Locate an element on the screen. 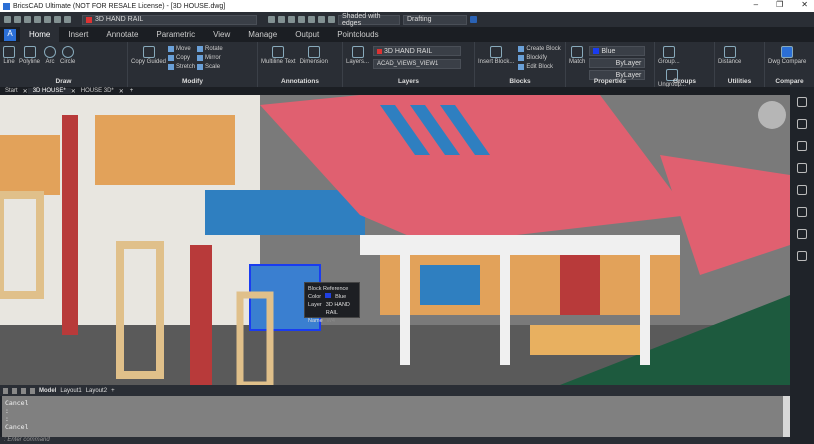 This screenshot has width=814, height=444. label: Move is located at coordinates (183, 49).